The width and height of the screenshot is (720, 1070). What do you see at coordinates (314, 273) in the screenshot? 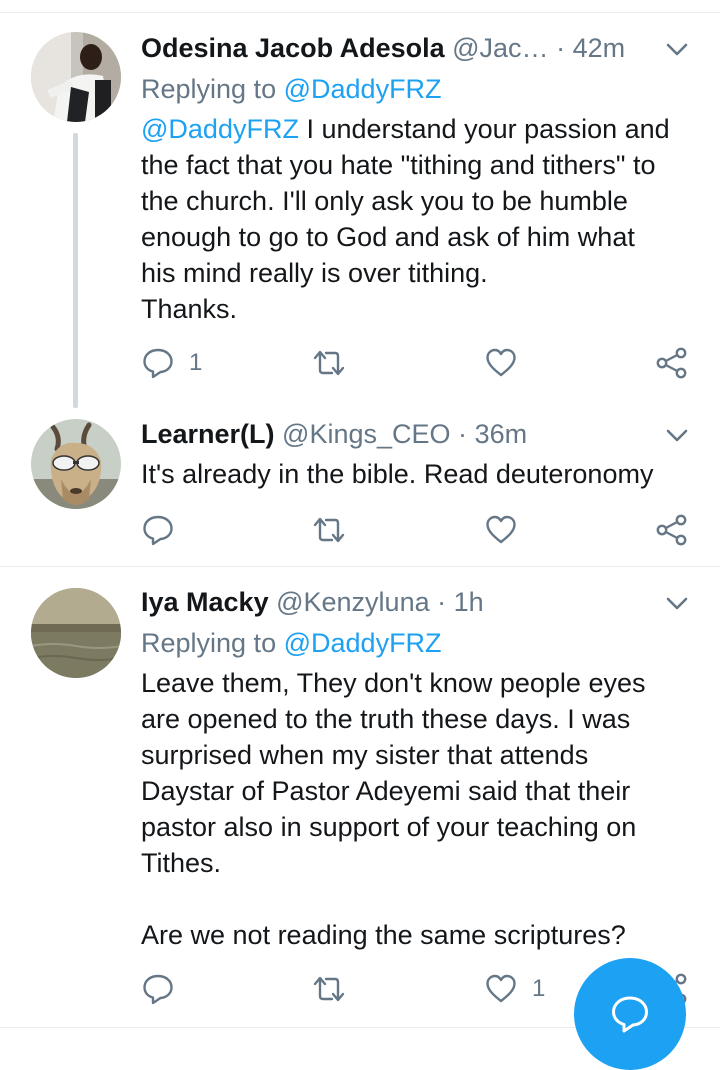
I see `text-line: his mind really is over tithing.` at bounding box center [314, 273].